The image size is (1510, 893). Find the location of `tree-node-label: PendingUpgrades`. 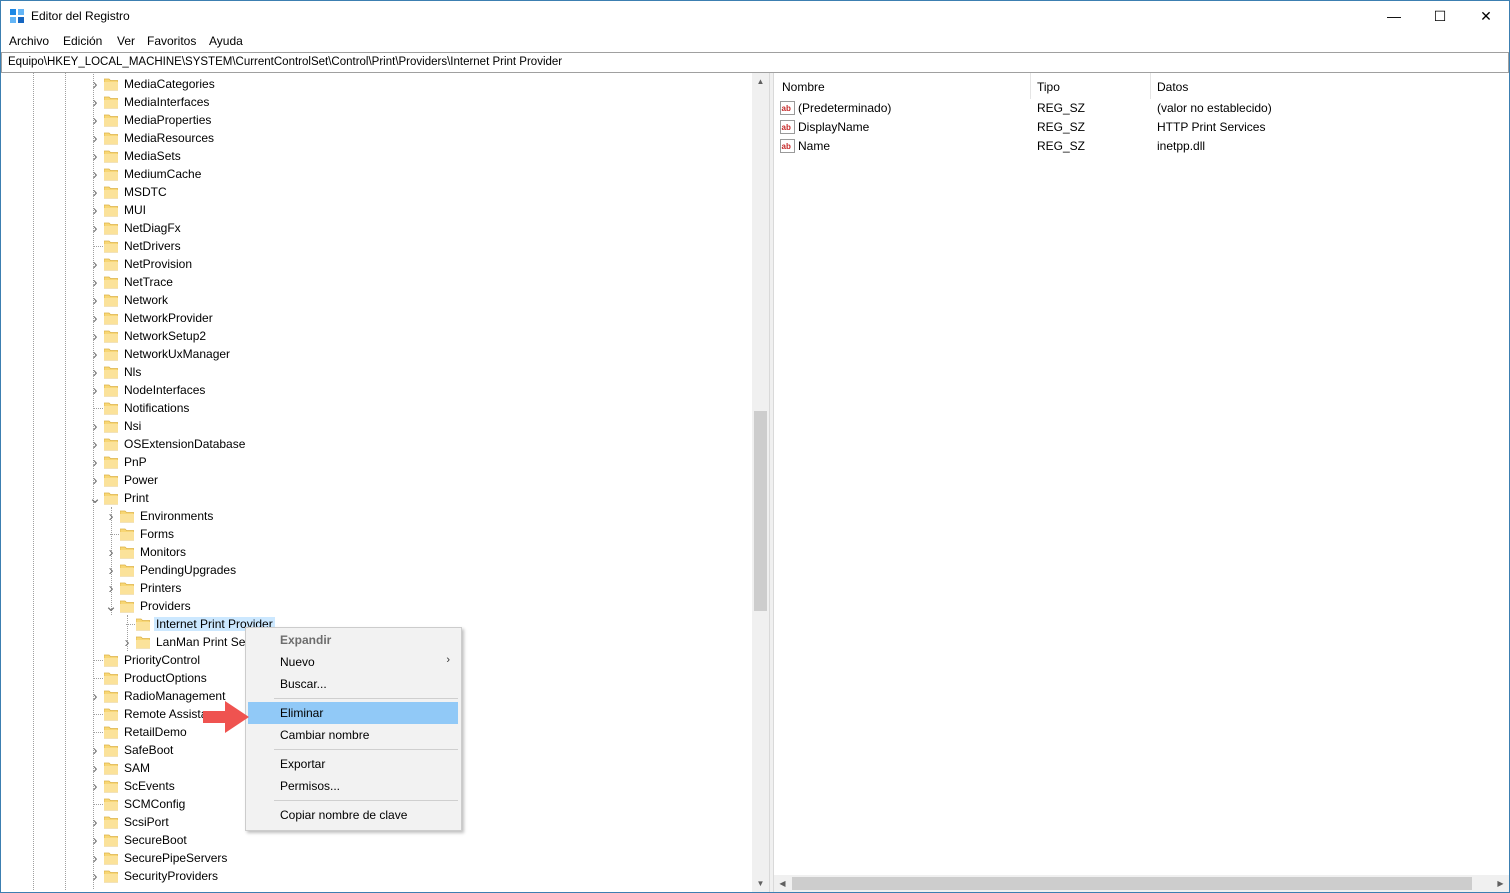

tree-node-label: PendingUpgrades is located at coordinates (188, 570).